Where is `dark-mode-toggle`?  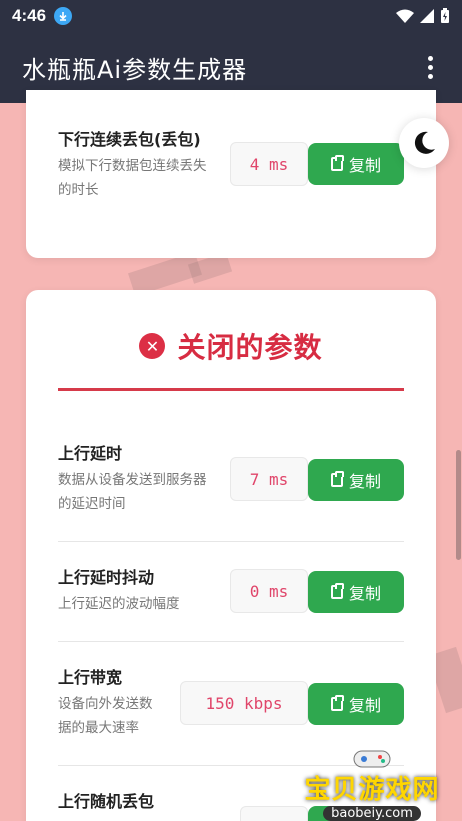 dark-mode-toggle is located at coordinates (424, 143).